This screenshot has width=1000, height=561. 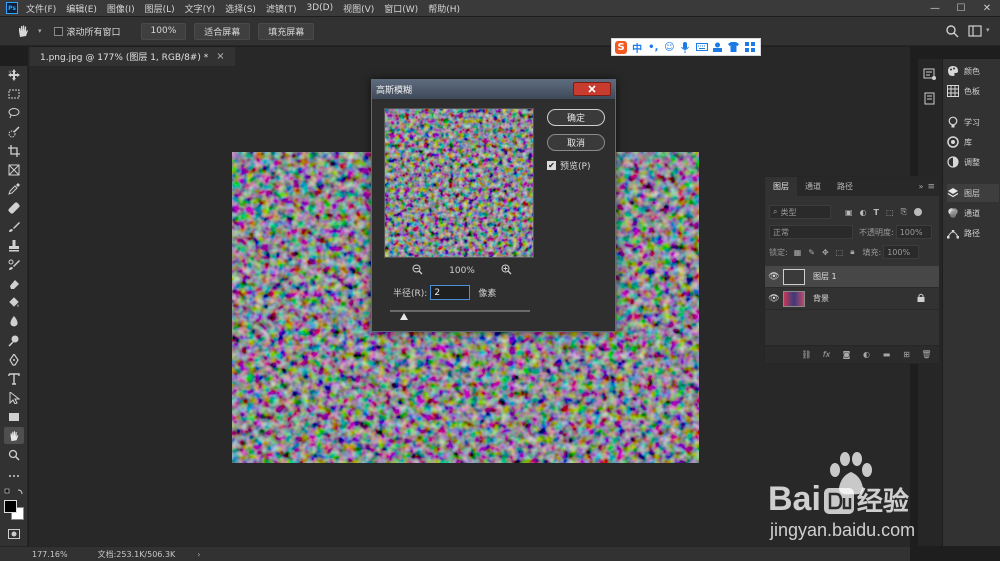 What do you see at coordinates (493, 89) in the screenshot?
I see `dialog-title-bar: 高斯模糊` at bounding box center [493, 89].